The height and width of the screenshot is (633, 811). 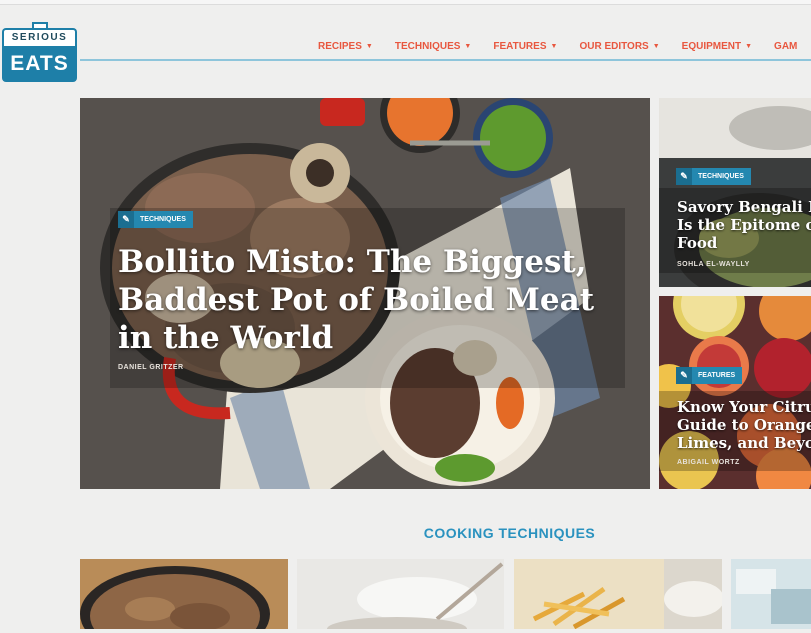 What do you see at coordinates (744, 207) in the screenshot?
I see `side-feature-title-line: Savory Bengali R` at bounding box center [744, 207].